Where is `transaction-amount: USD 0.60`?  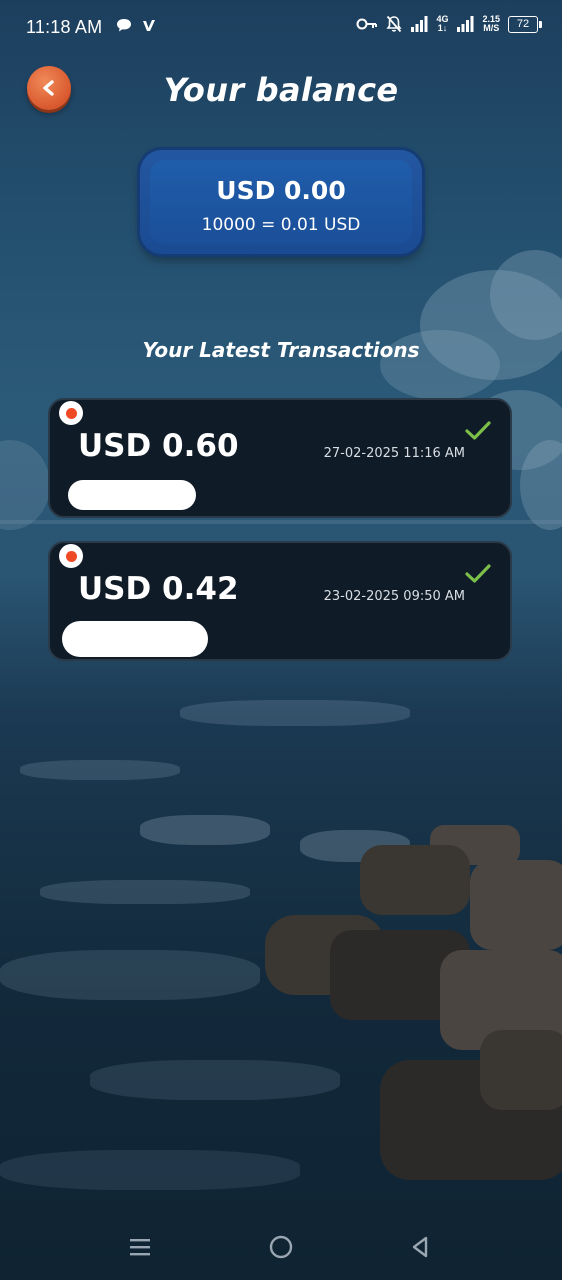 transaction-amount: USD 0.60 is located at coordinates (158, 446).